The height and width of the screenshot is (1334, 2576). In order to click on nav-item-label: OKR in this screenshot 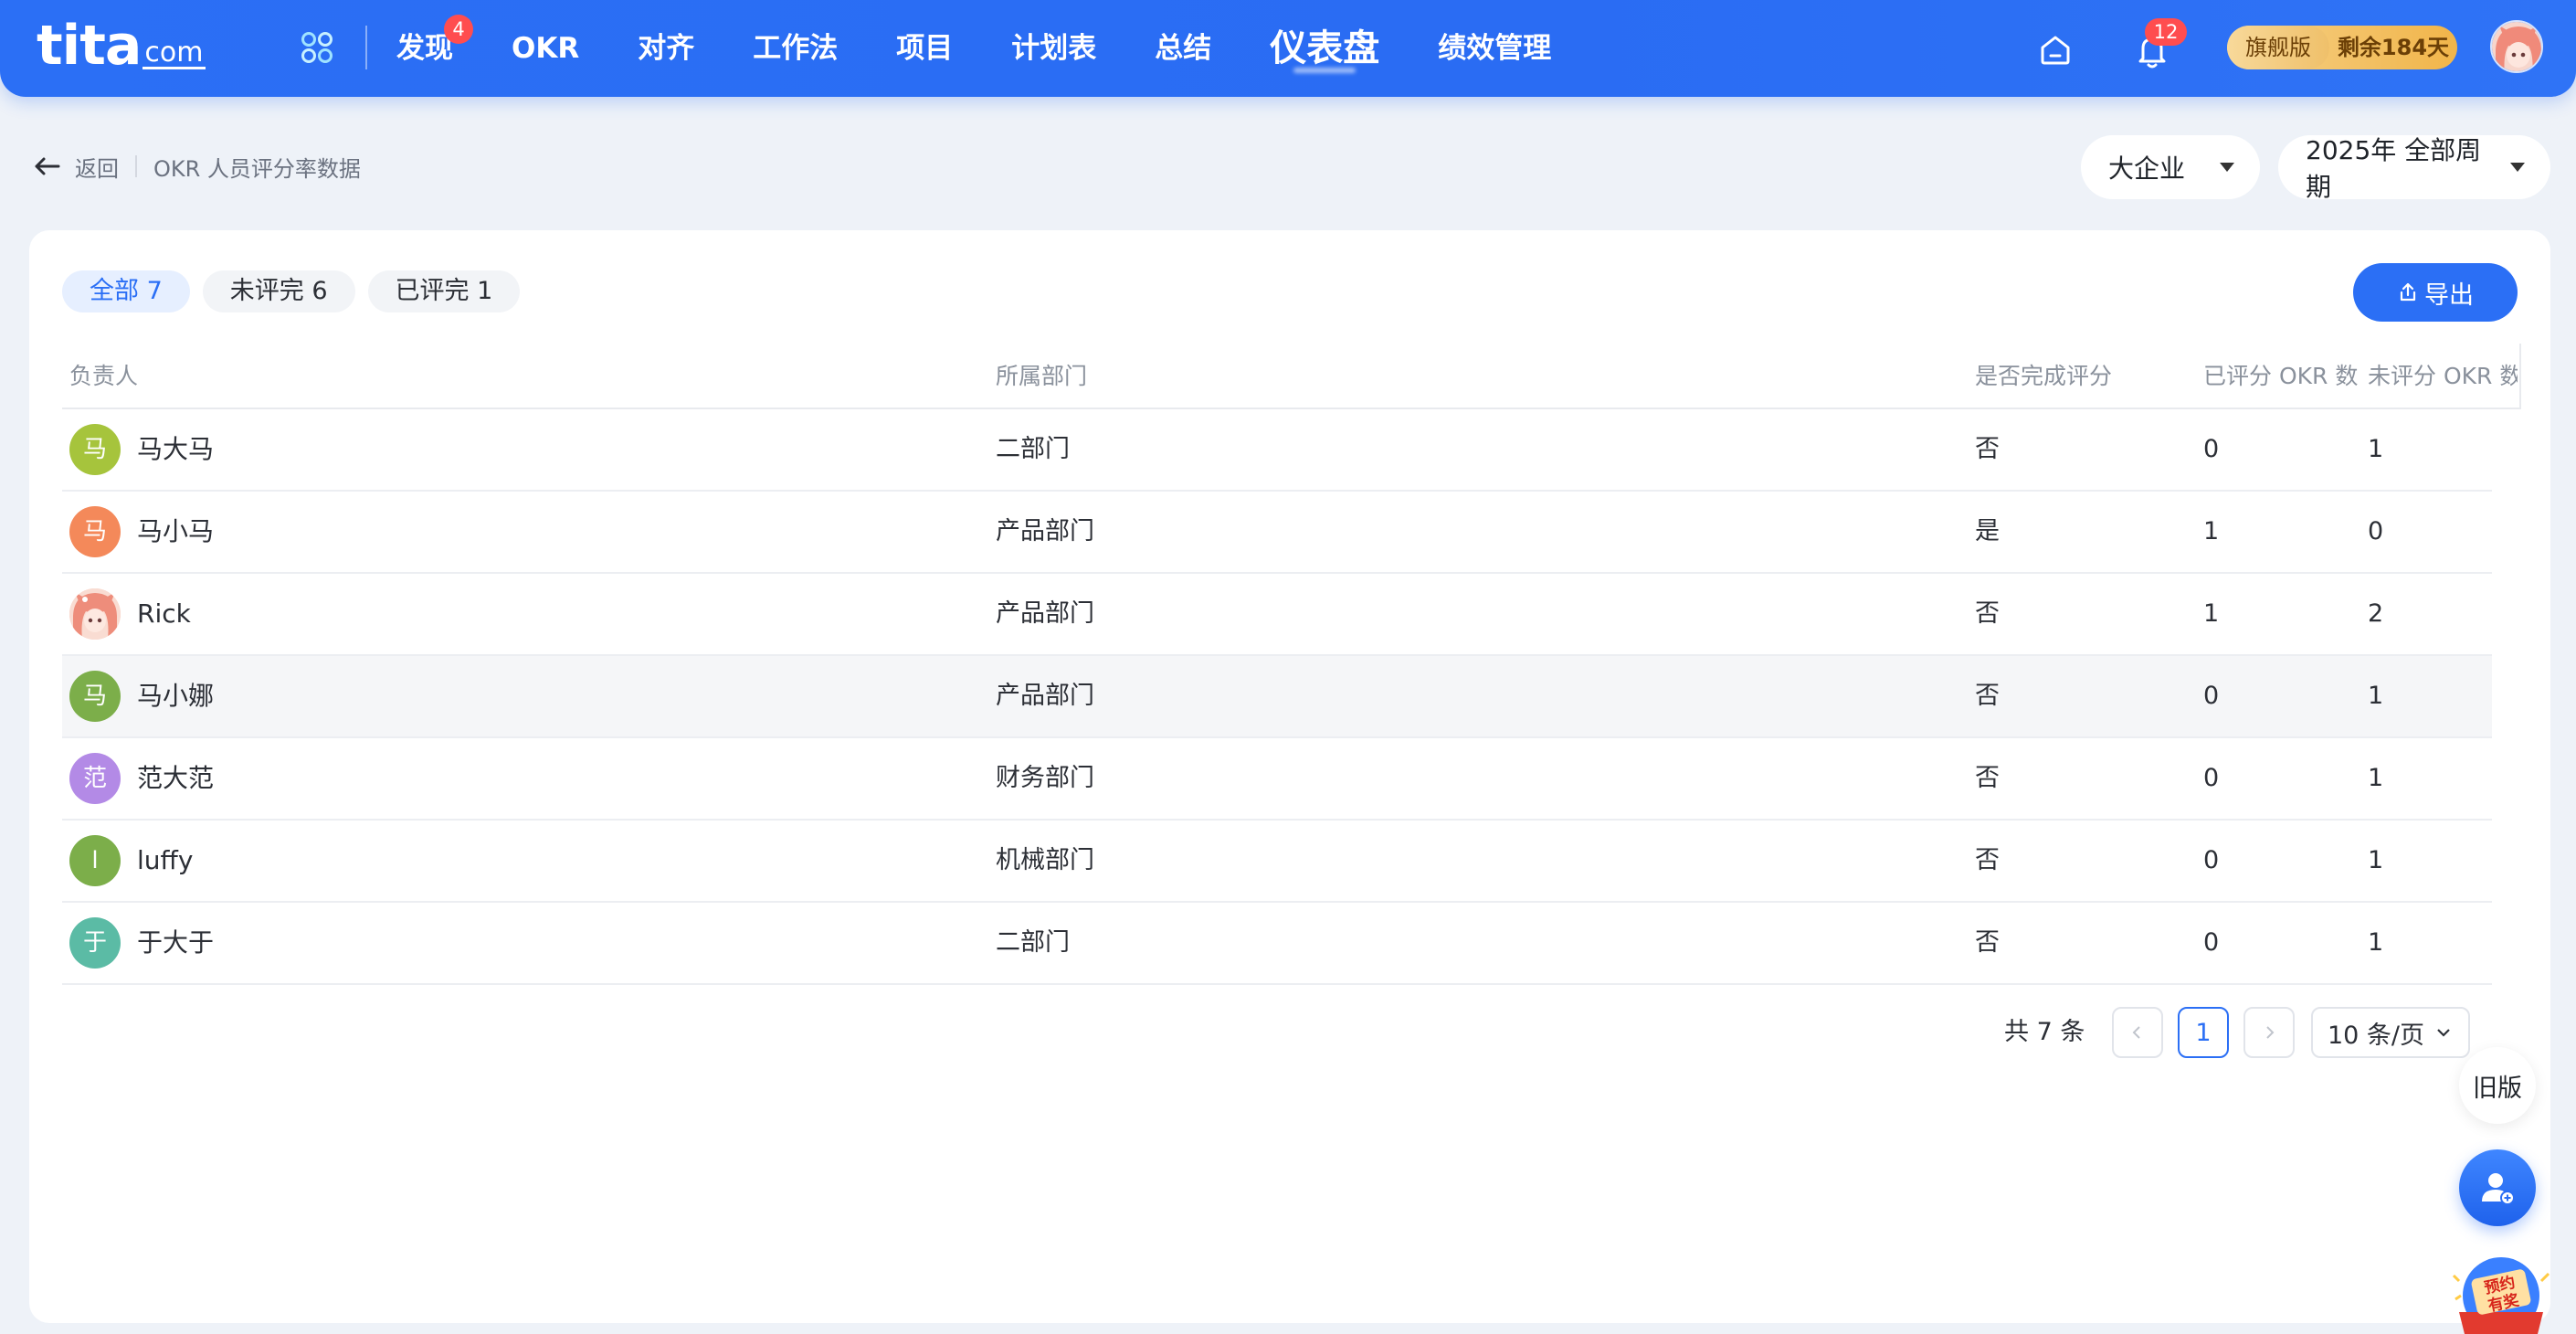, I will do `click(546, 49)`.